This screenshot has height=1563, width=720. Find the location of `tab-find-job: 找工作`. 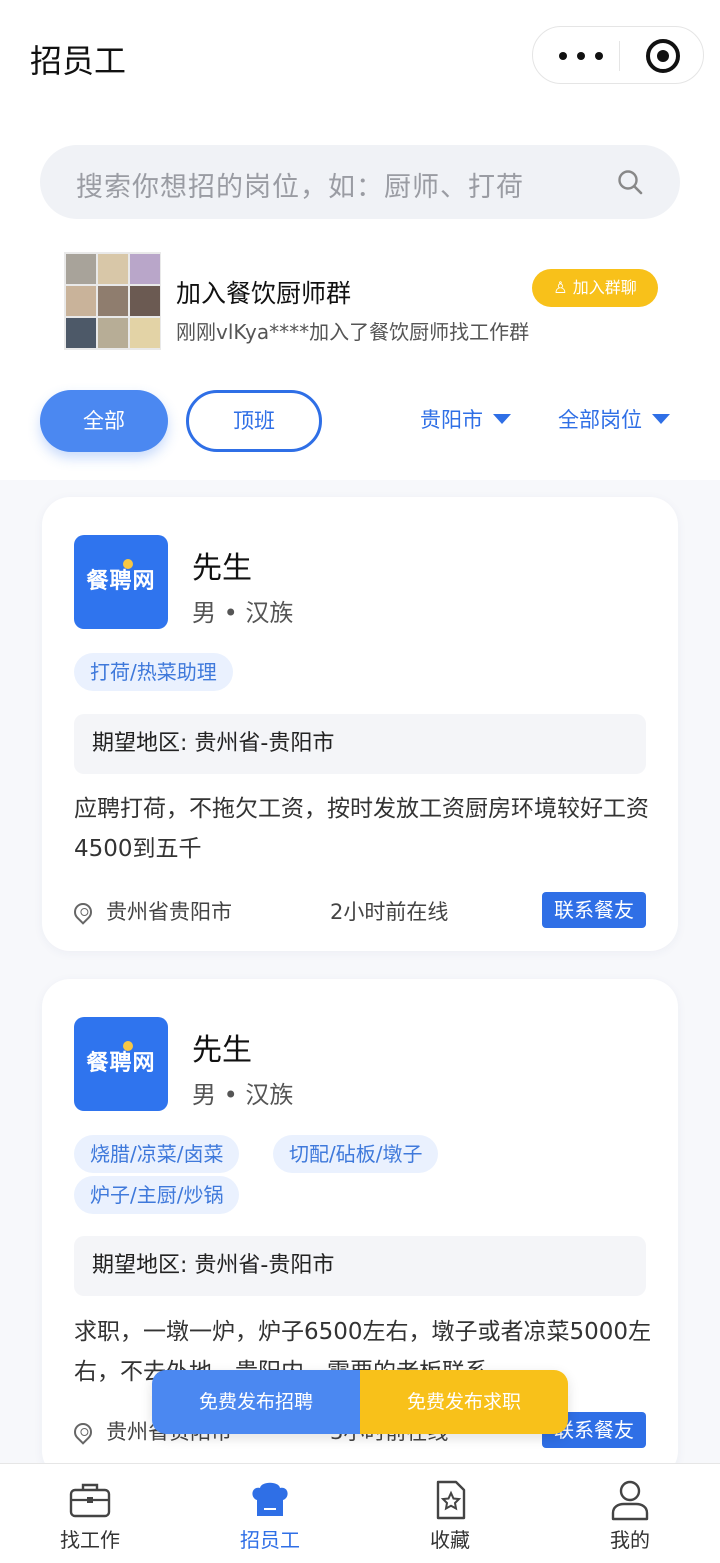

tab-find-job: 找工作 is located at coordinates (90, 1513).